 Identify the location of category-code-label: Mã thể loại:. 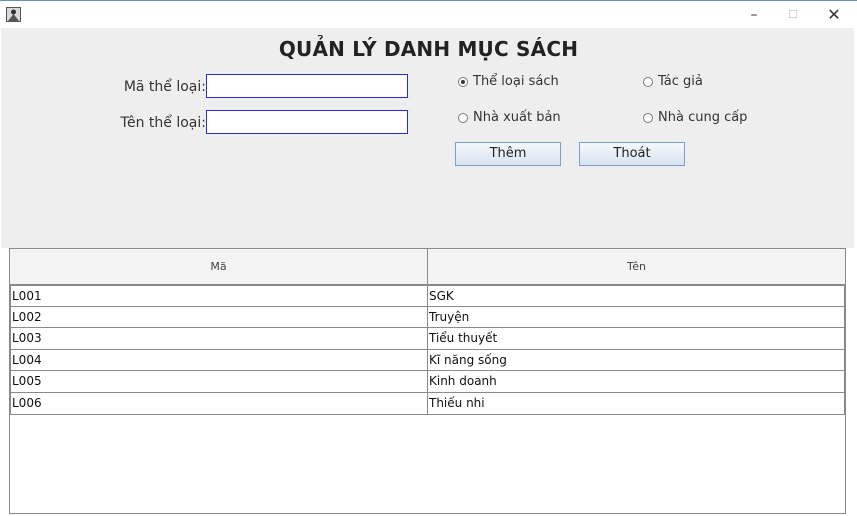
(164, 87).